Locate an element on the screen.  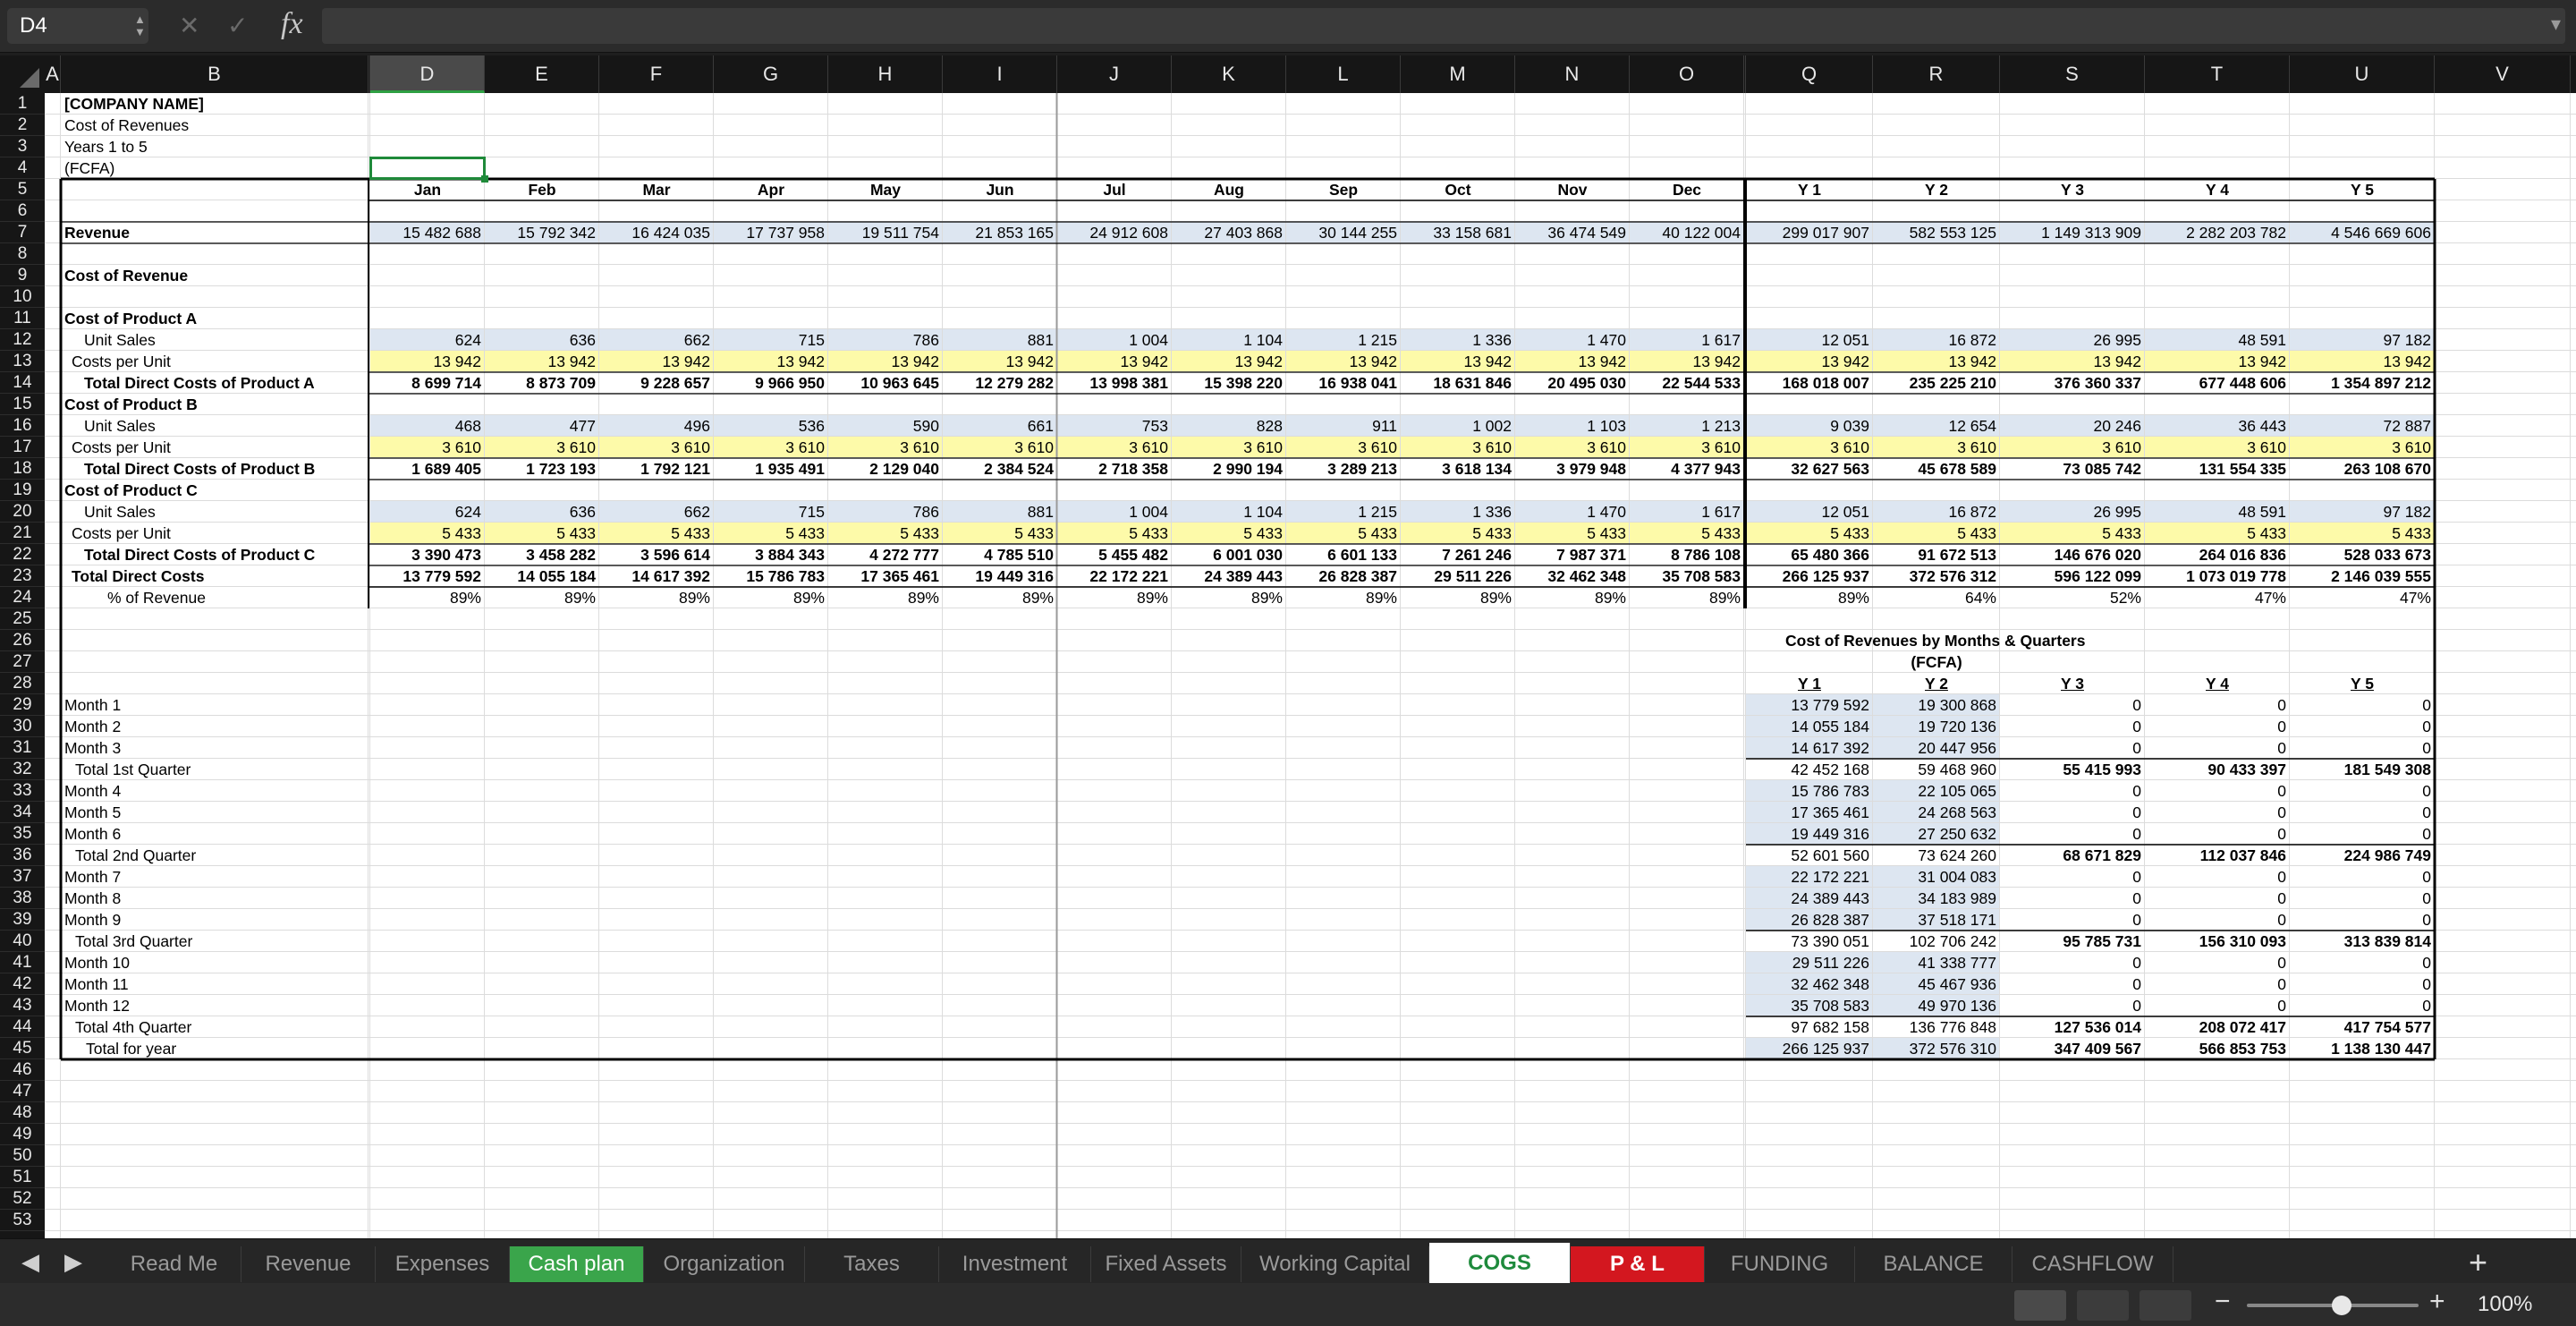
cell-b1: [COMPANY NAME] is located at coordinates (213, 104).